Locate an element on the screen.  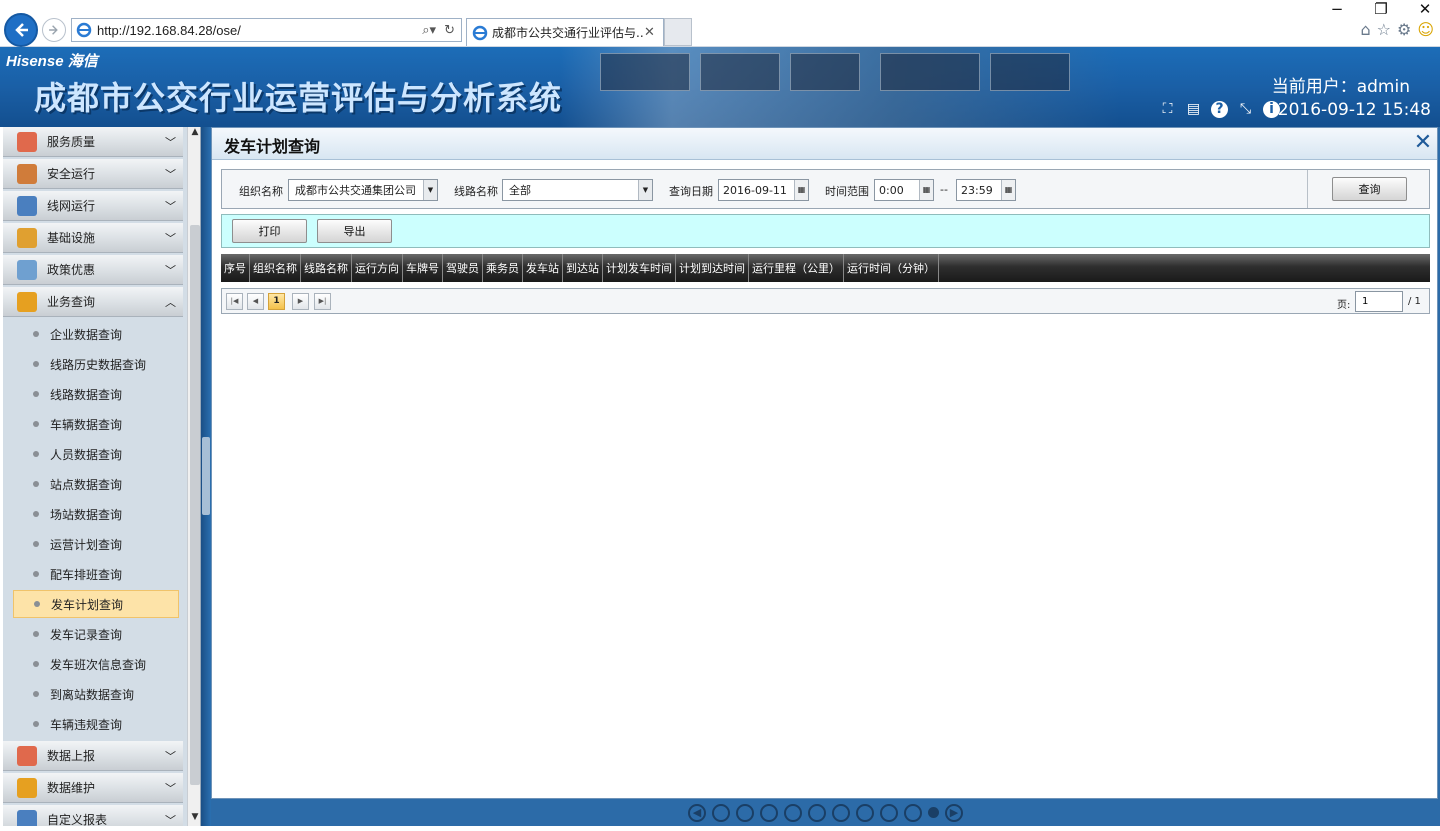
sidebar-group: 自定义报表 ﹀ is located at coordinates (93, 815).